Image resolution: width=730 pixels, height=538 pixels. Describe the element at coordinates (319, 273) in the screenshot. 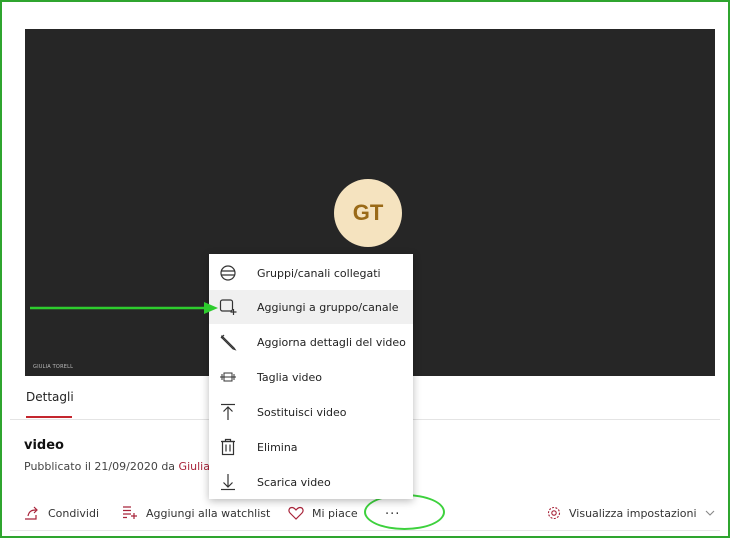

I see `menu-item-label: Gruppi/canali collegati` at that location.